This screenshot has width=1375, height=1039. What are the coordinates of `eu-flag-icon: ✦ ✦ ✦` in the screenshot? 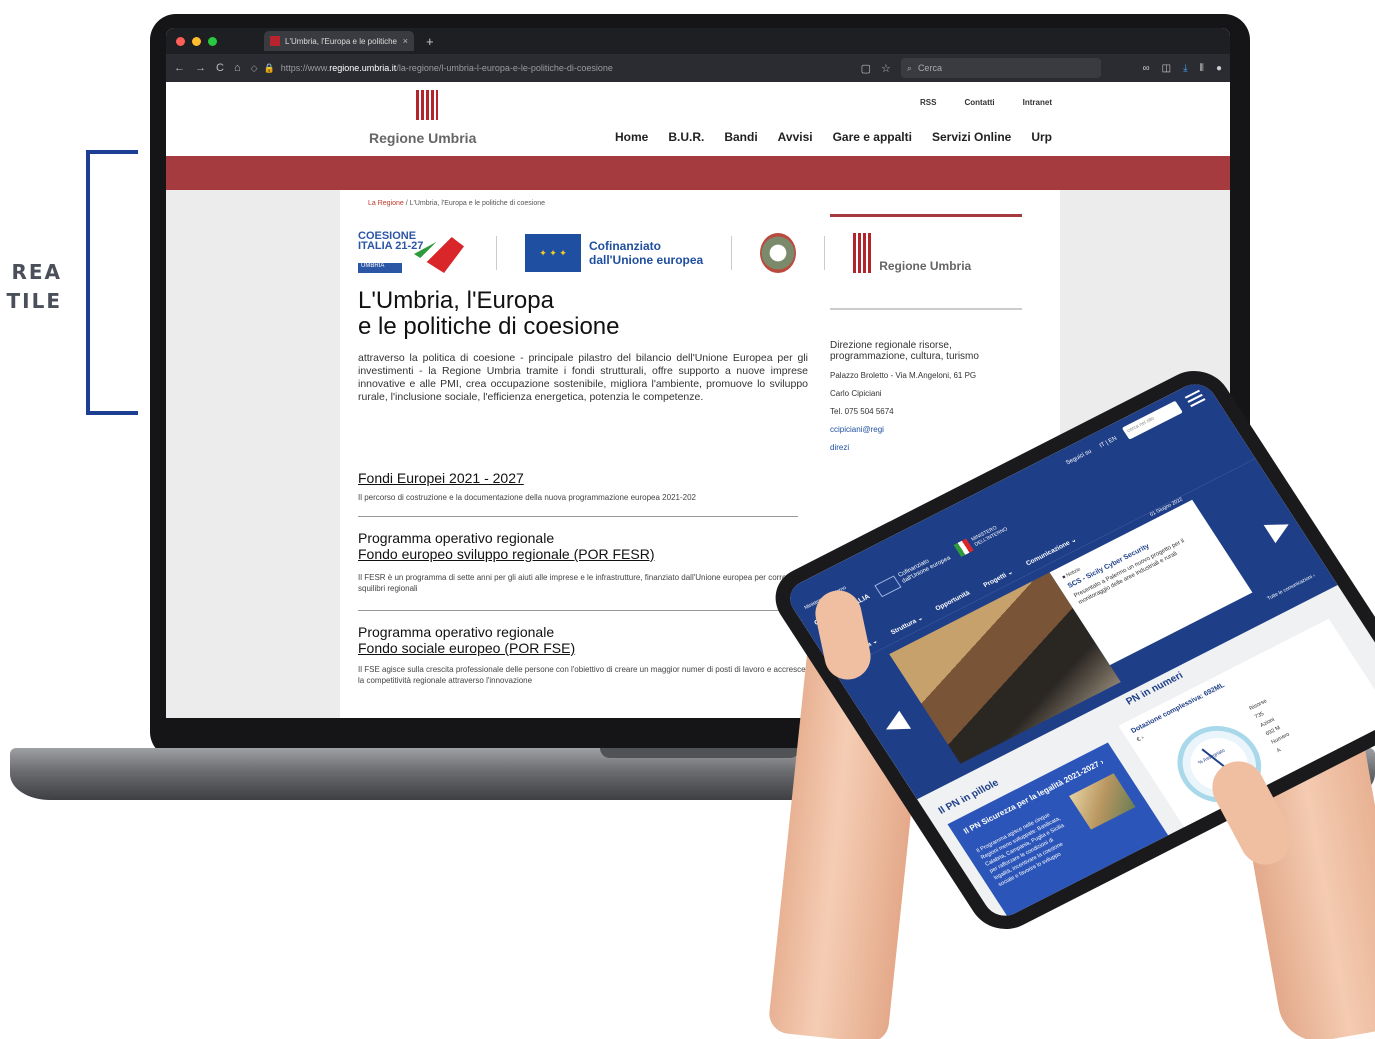 It's located at (553, 253).